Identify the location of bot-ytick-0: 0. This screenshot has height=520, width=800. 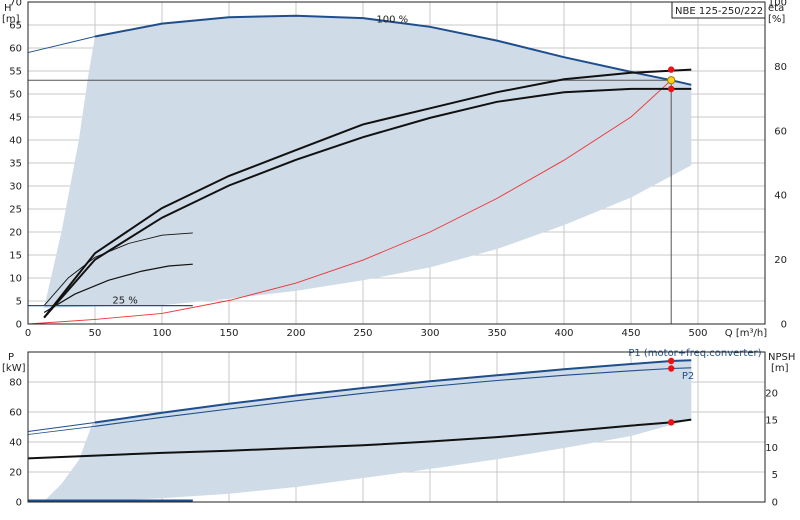
(19, 503).